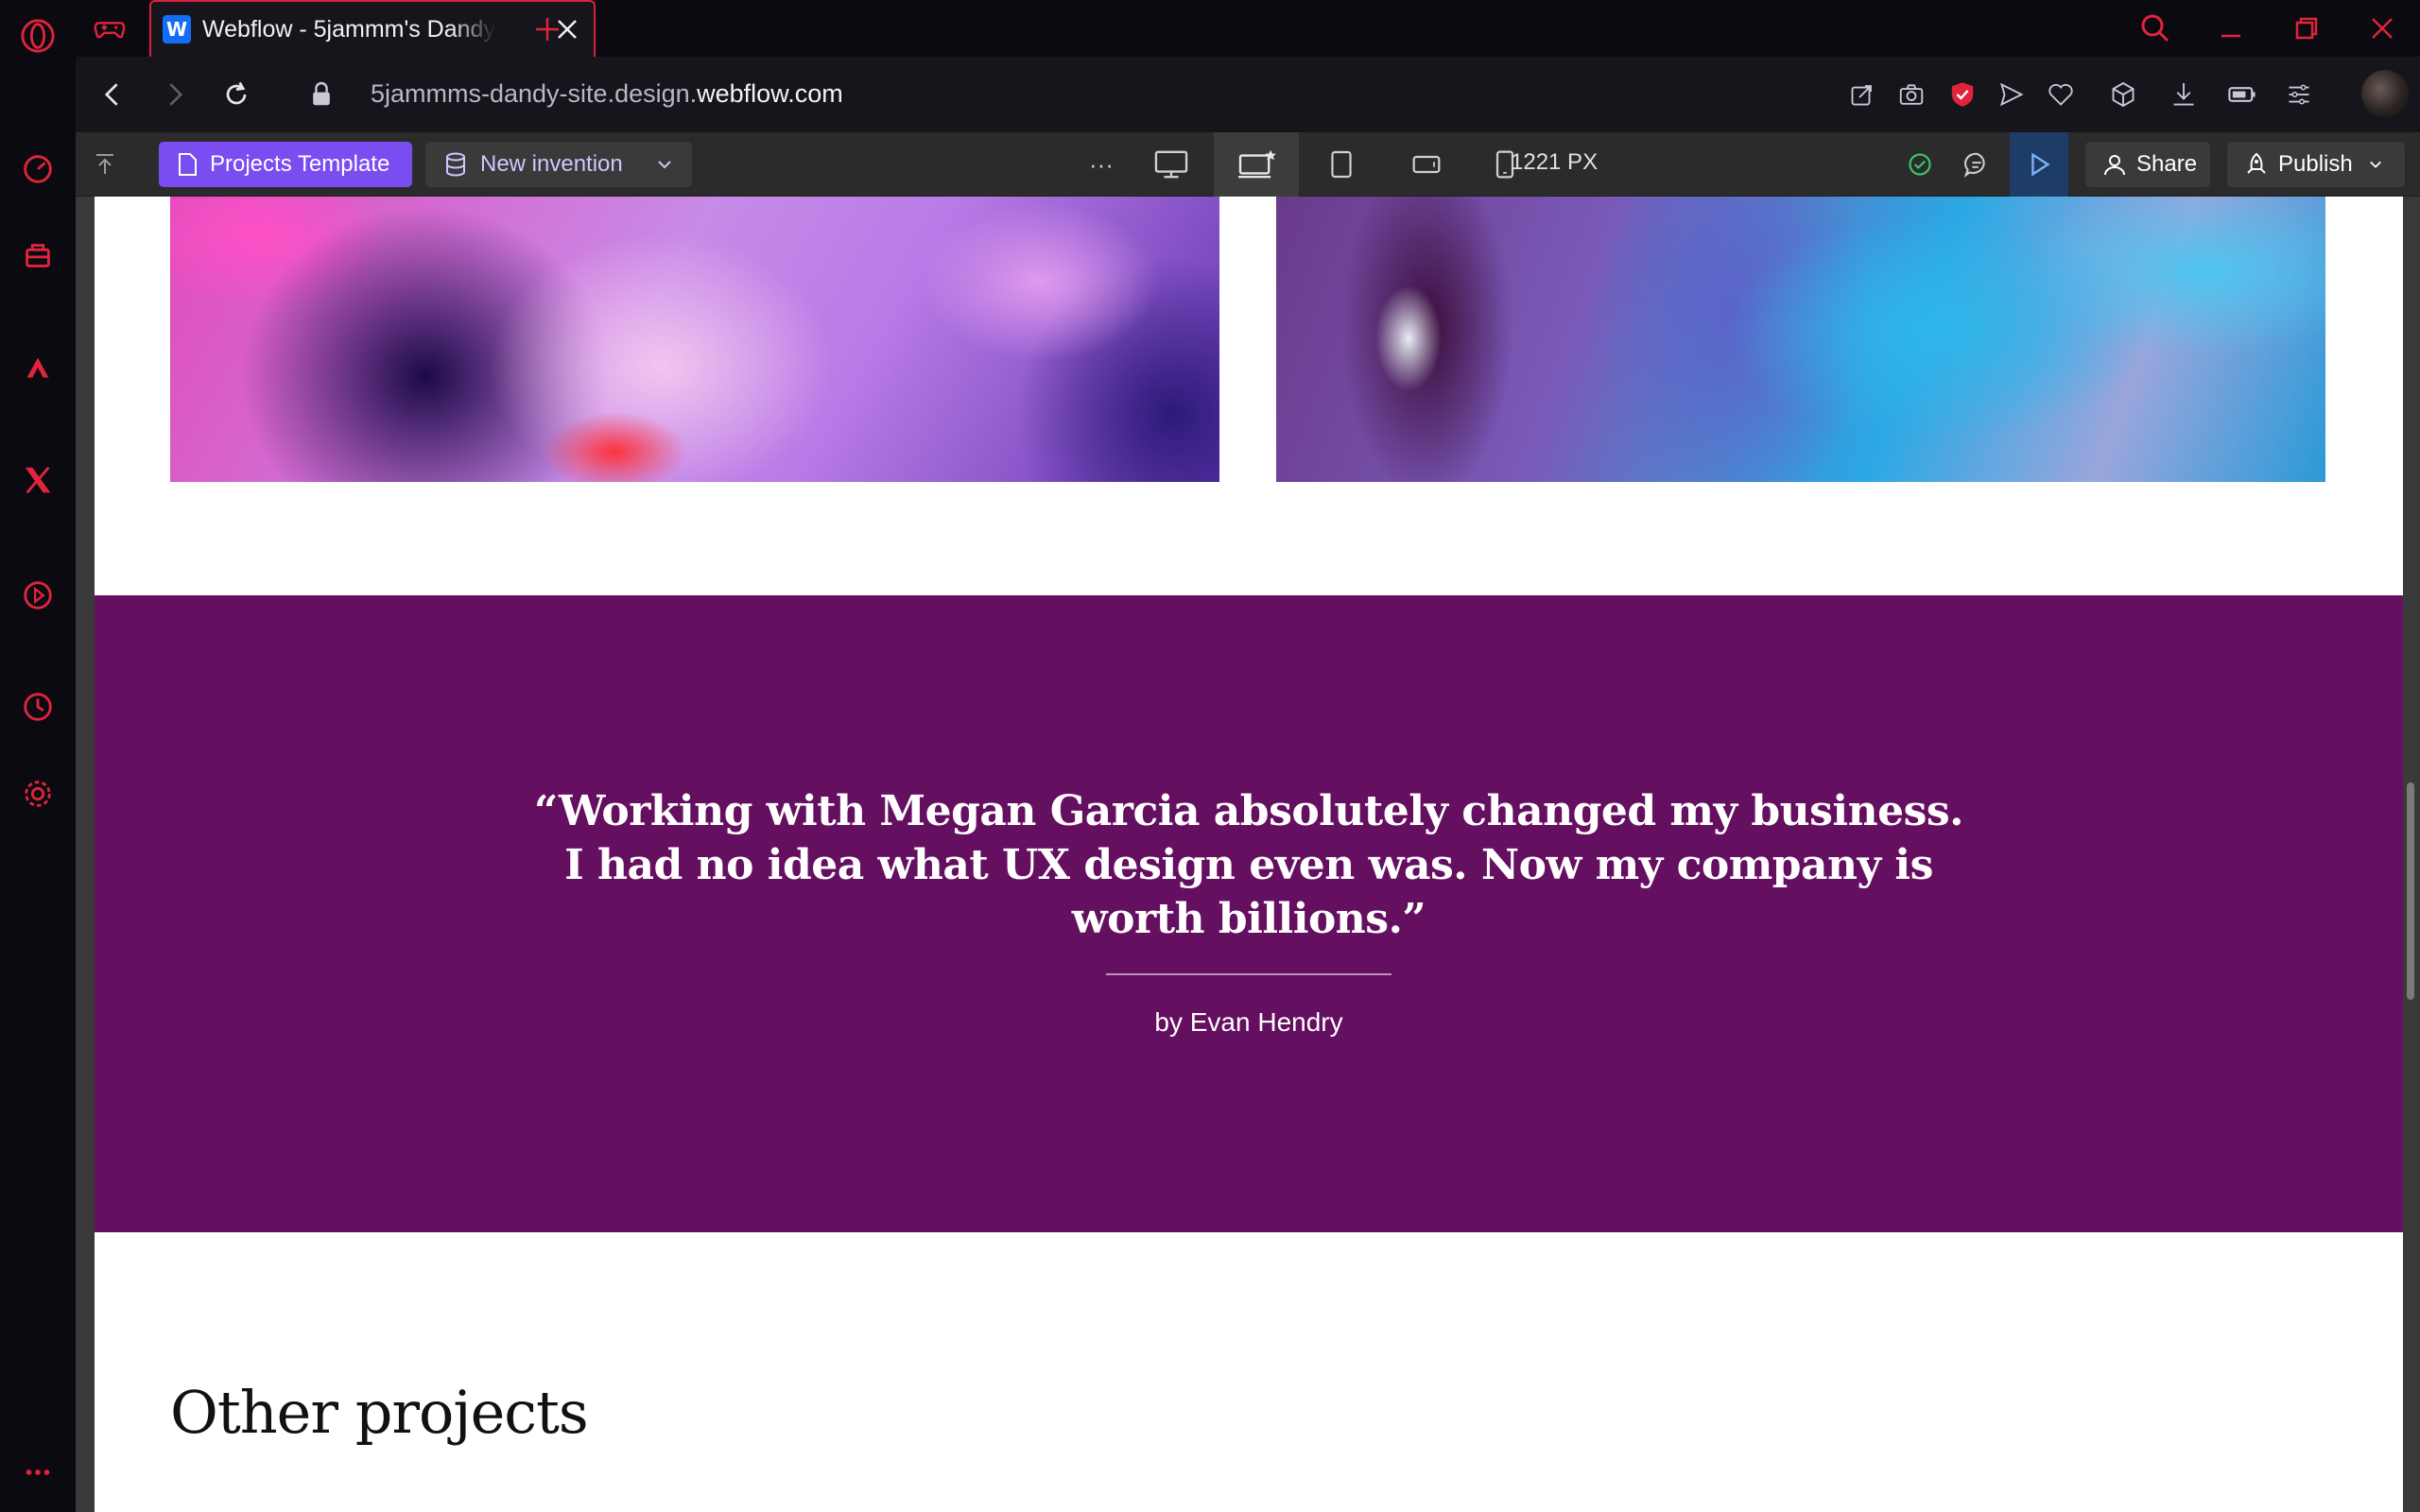 This screenshot has height=1512, width=2420. What do you see at coordinates (1248, 94) in the screenshot?
I see `address-bar: 5jammms-dandy-site.design.webflow.com` at bounding box center [1248, 94].